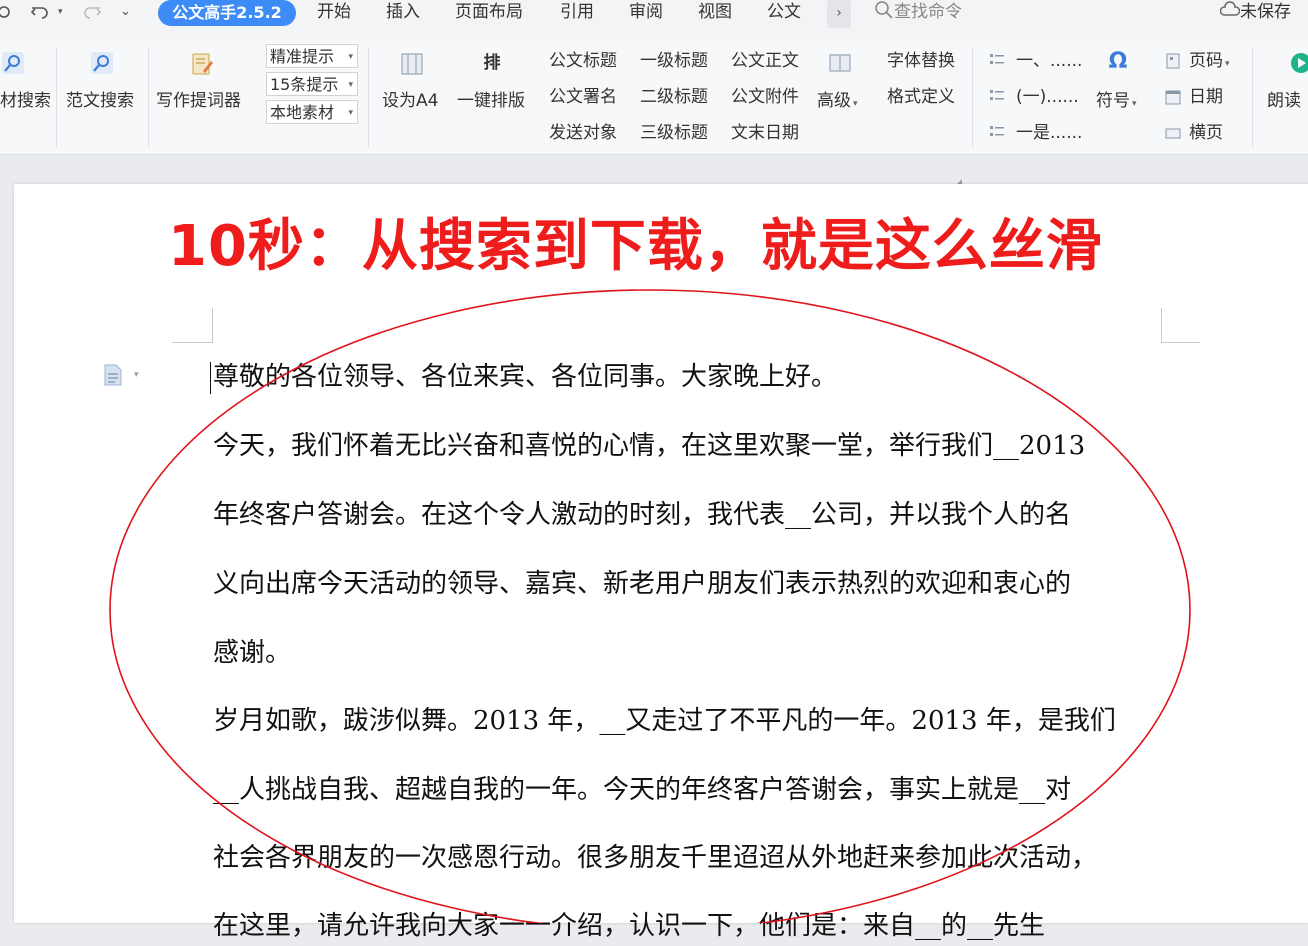 This screenshot has width=1308, height=946. What do you see at coordinates (688, 515) in the screenshot?
I see `doc-text-line: 年终客户答谢会。在这个令人激动的时刻，我代表__公司，并以我个人的名` at bounding box center [688, 515].